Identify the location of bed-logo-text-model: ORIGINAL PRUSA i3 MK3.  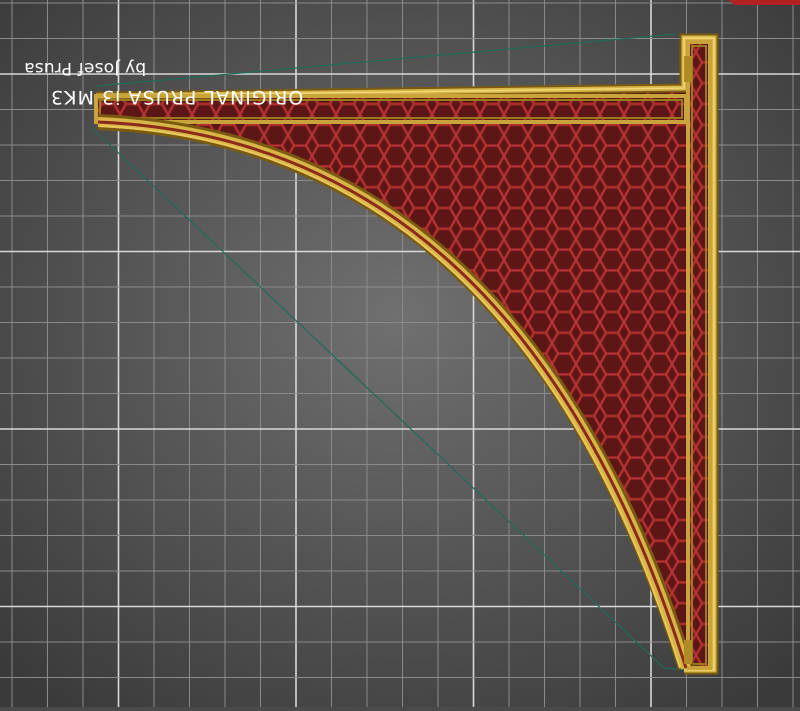
(177, 97).